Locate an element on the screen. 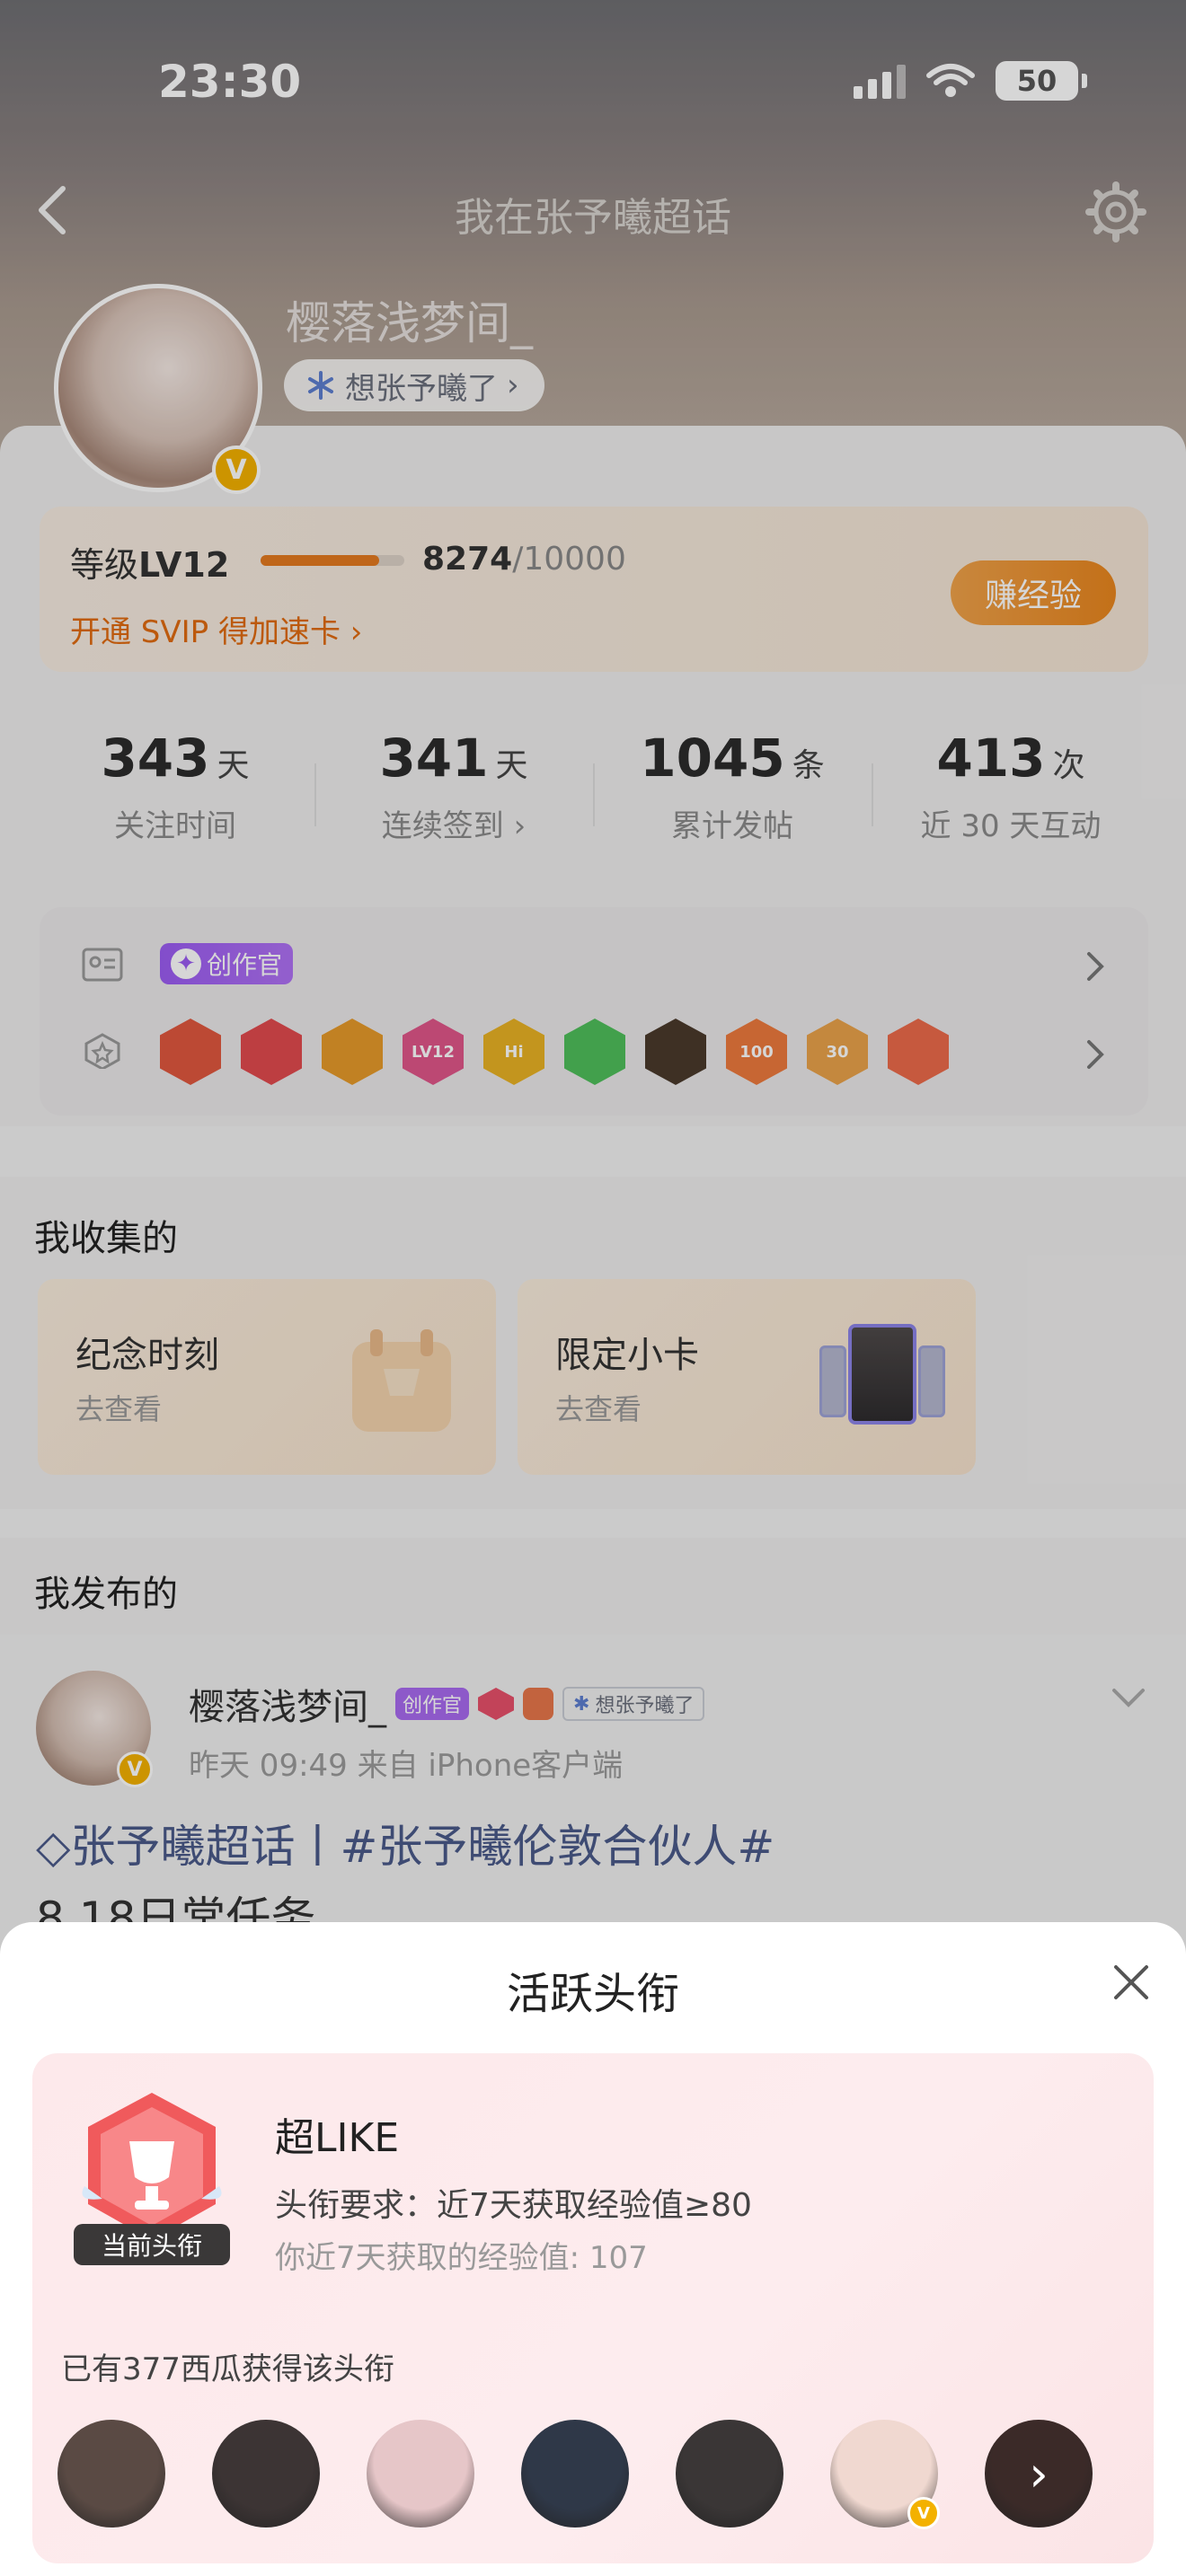  holder-avatar: › is located at coordinates (1039, 2473).